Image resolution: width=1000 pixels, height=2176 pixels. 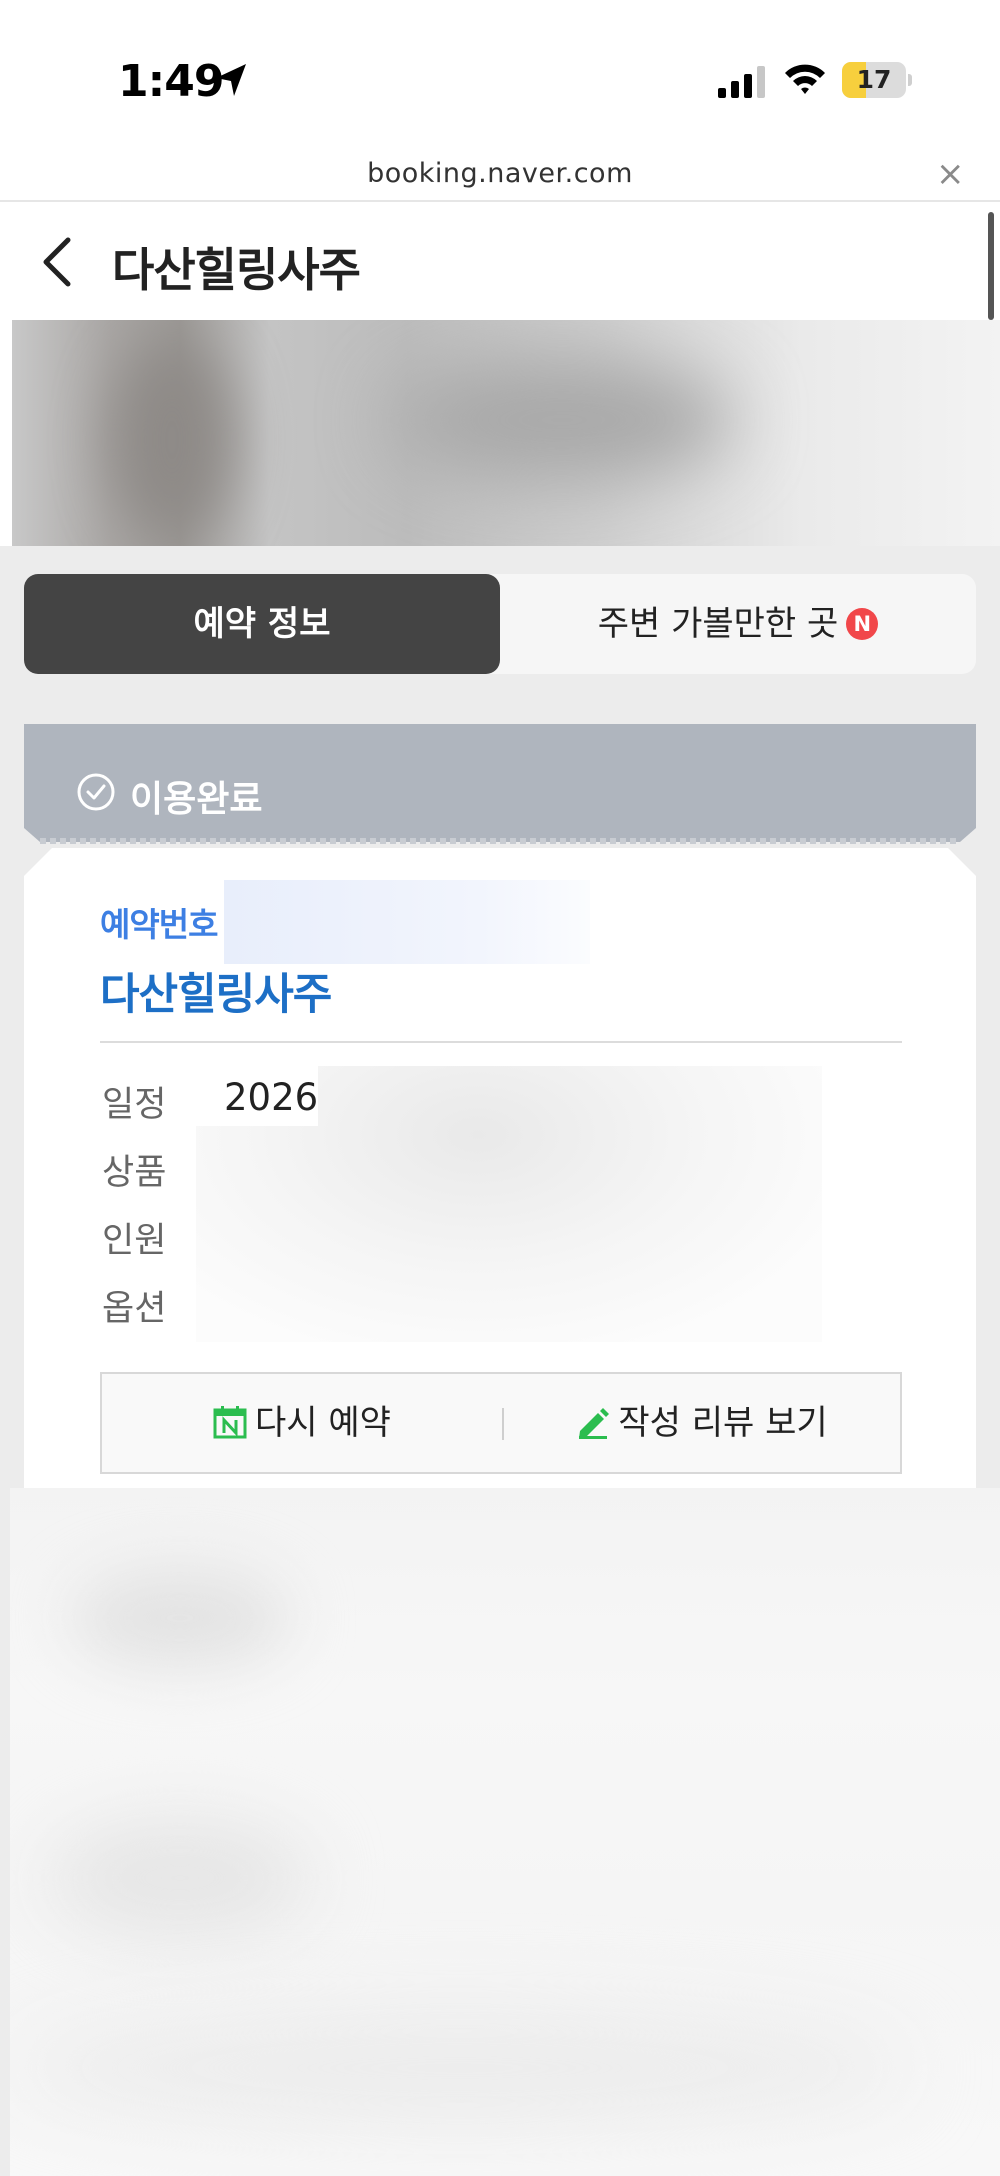 I want to click on schedule-value: 2026, so click(x=271, y=1097).